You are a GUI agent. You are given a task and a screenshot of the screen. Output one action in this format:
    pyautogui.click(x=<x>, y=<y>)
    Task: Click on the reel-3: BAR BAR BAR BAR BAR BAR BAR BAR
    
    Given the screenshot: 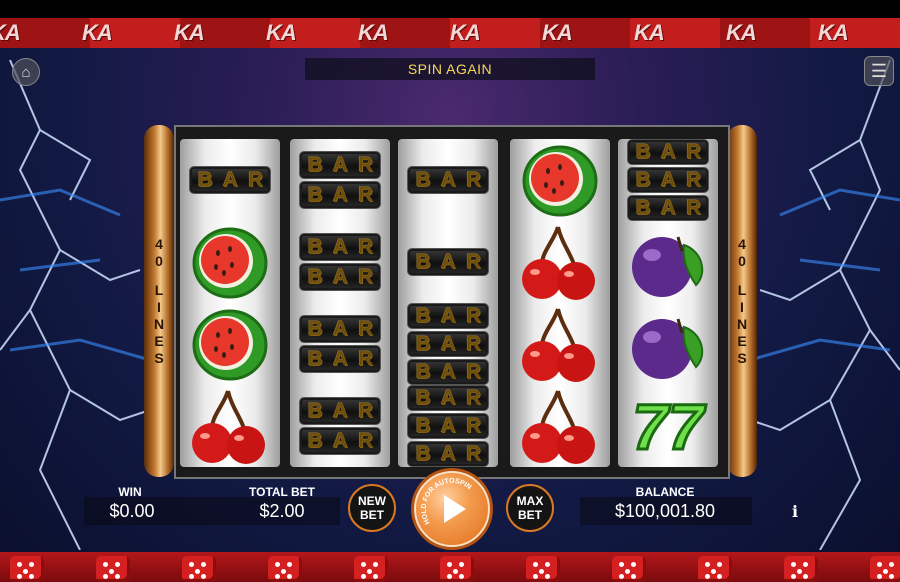 What is the action you would take?
    pyautogui.click(x=448, y=303)
    